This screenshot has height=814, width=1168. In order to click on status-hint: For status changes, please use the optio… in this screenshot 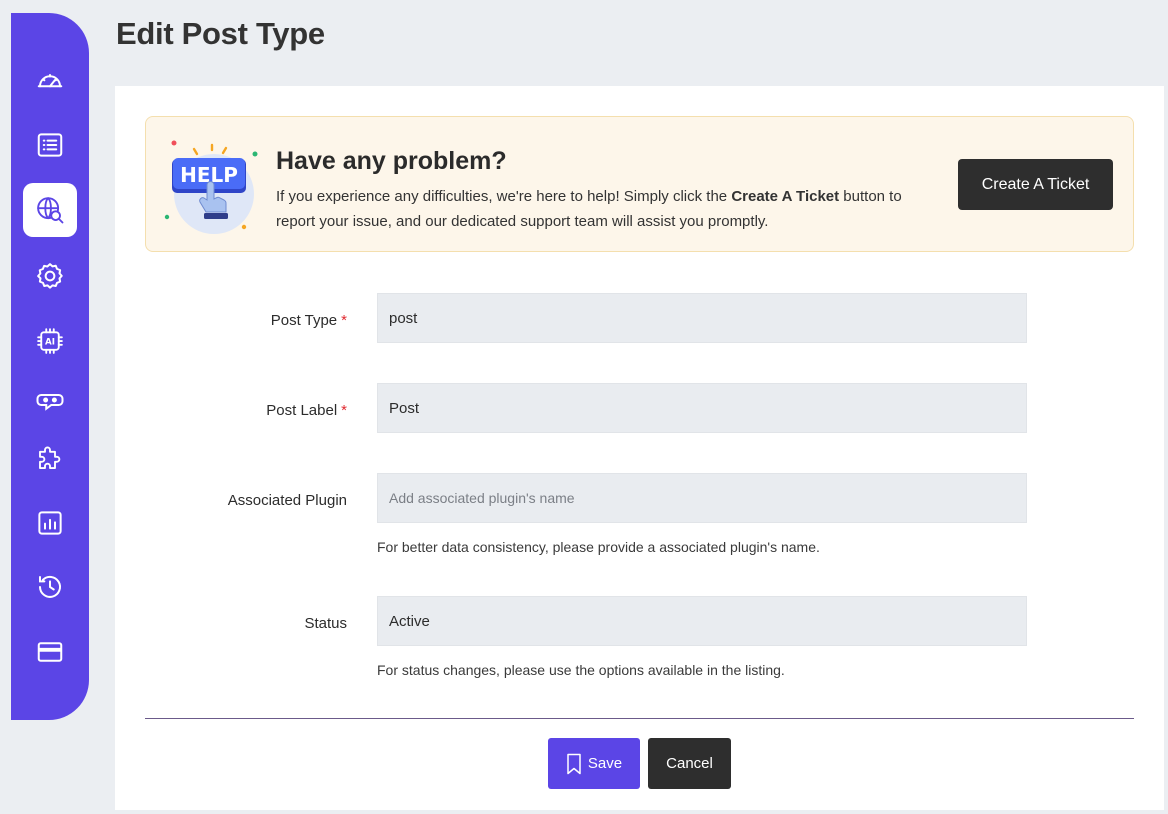, I will do `click(581, 670)`.